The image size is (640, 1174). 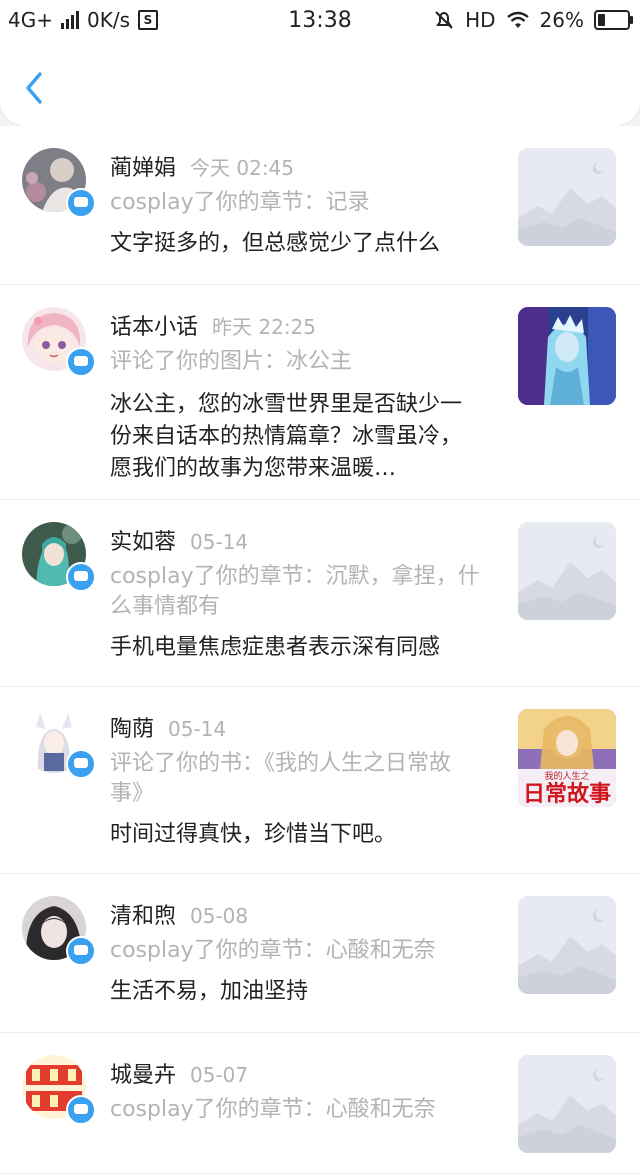 What do you see at coordinates (320, 22) in the screenshot?
I see `status-bar: 4G+ 0K/s S 13:38 HD 26%` at bounding box center [320, 22].